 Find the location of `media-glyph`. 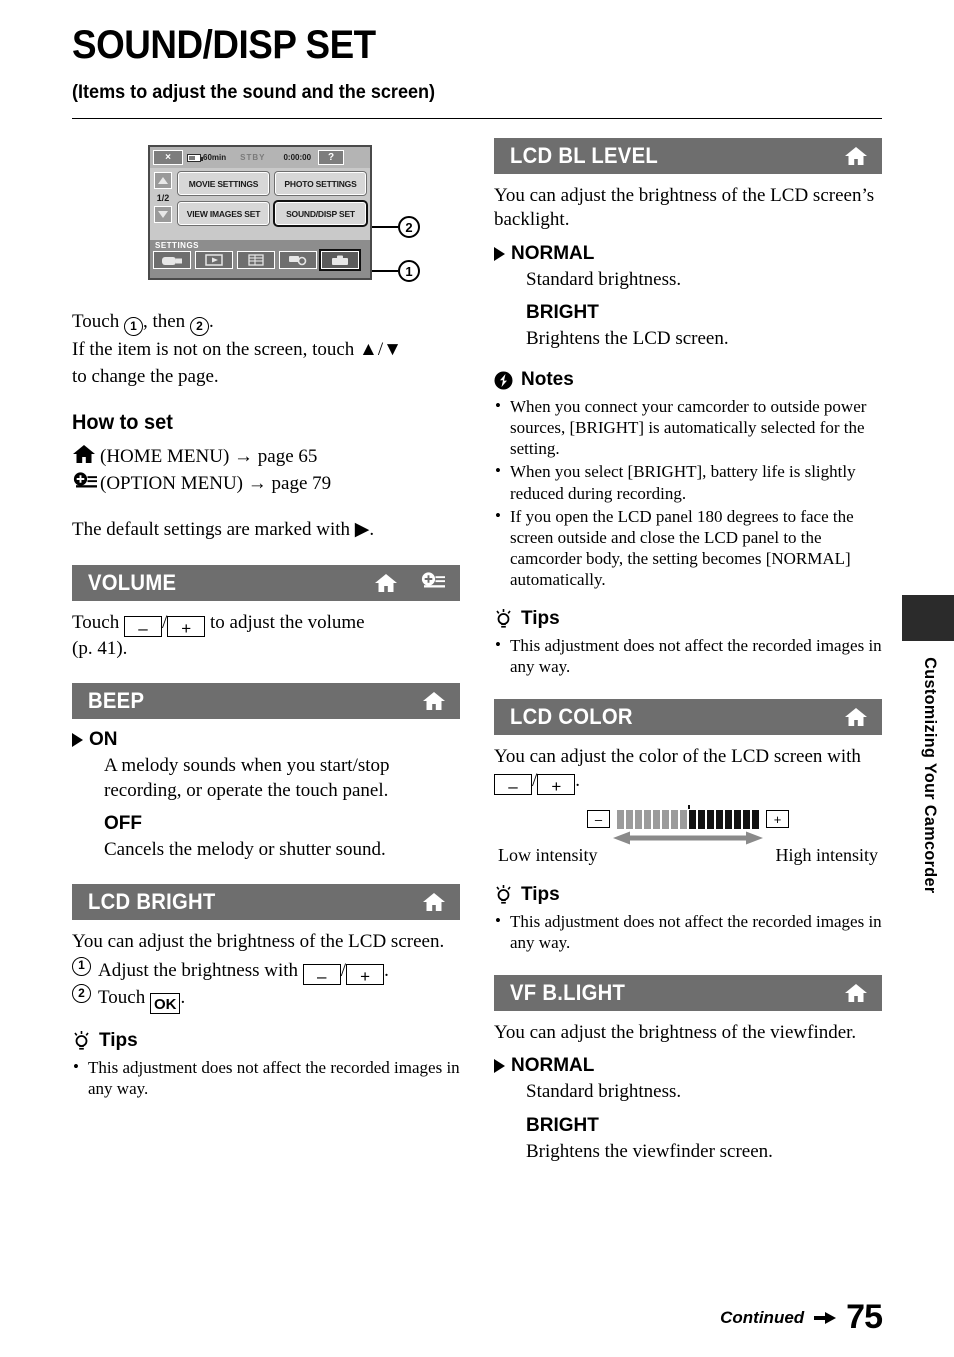

media-glyph is located at coordinates (298, 261).